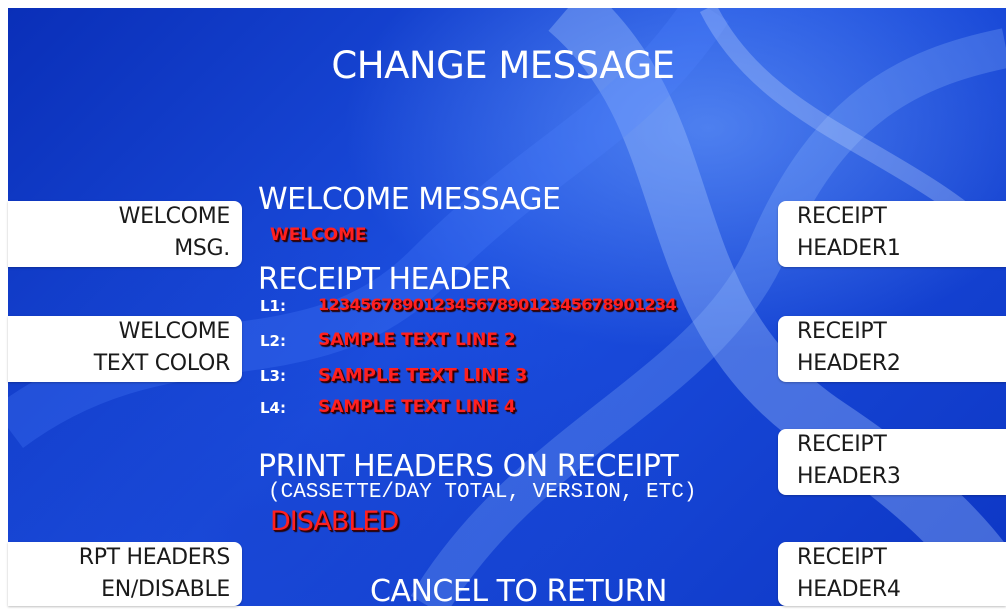 Image resolution: width=1006 pixels, height=609 pixels. Describe the element at coordinates (468, 466) in the screenshot. I see `print-headers-heading: PRINT HEADERS ON RECEIPT` at that location.